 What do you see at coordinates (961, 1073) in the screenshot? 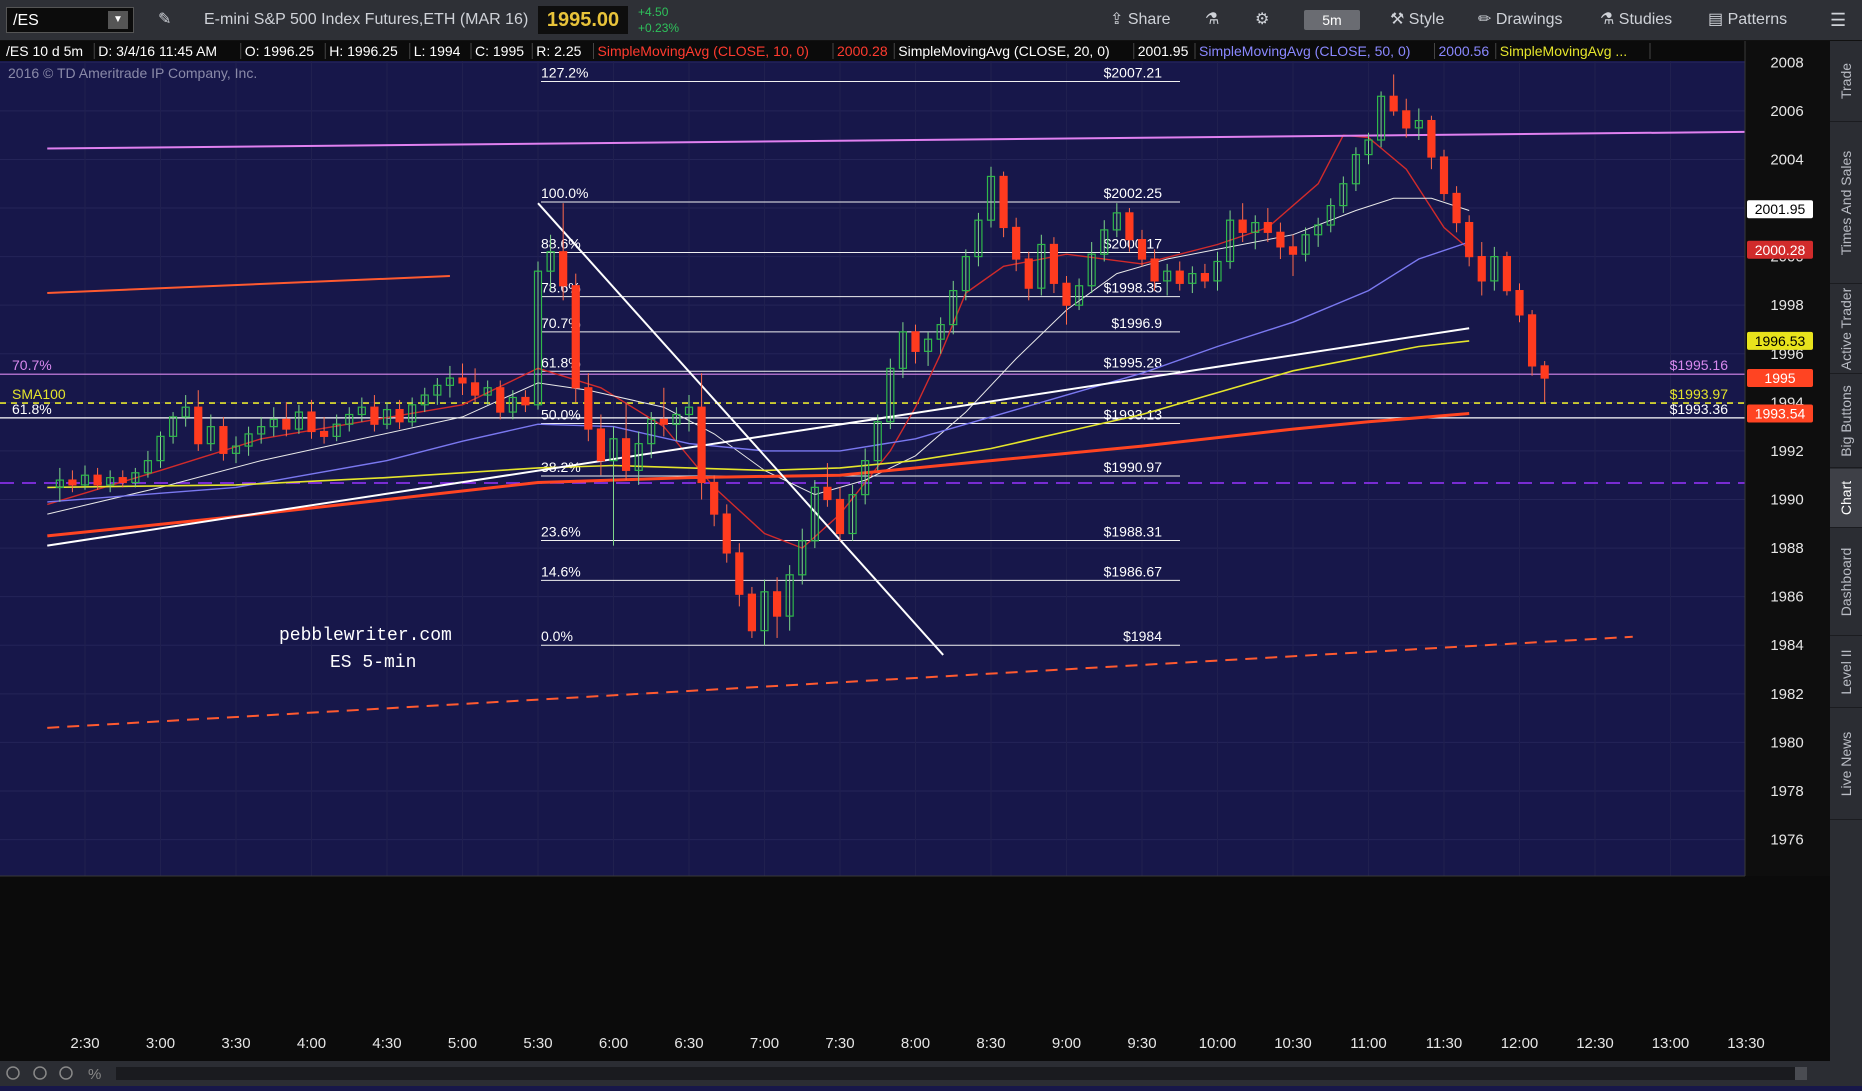
I see `scroll-track` at bounding box center [961, 1073].